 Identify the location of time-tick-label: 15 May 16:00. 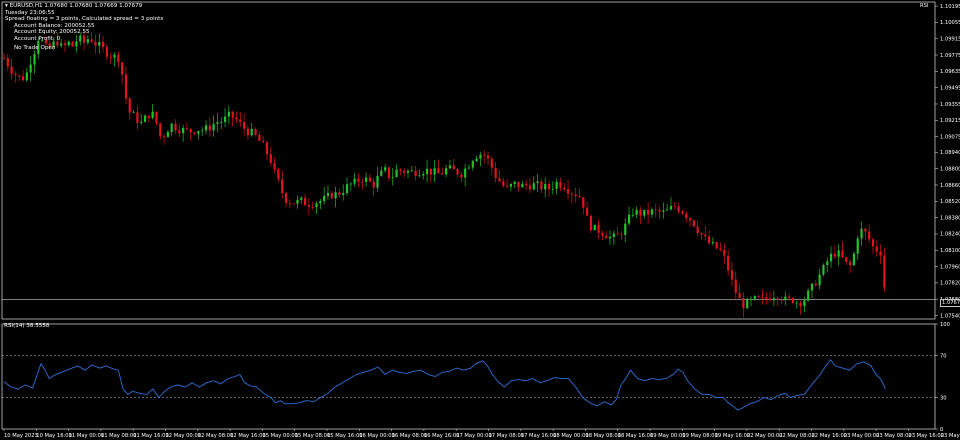
(345, 436).